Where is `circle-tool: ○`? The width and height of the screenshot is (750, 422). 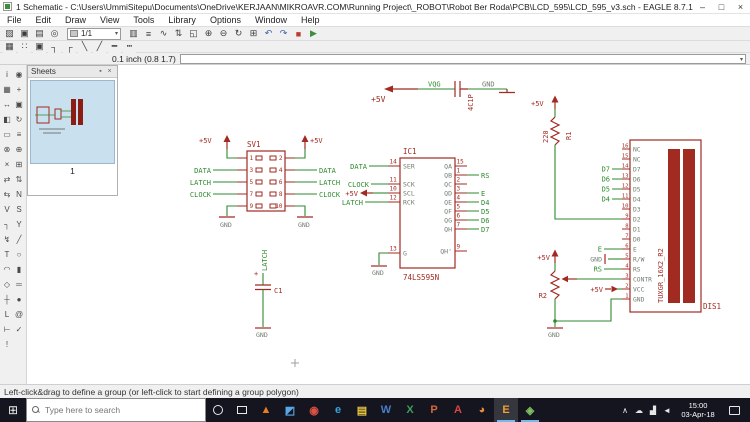
circle-tool: ○ is located at coordinates (19, 254).